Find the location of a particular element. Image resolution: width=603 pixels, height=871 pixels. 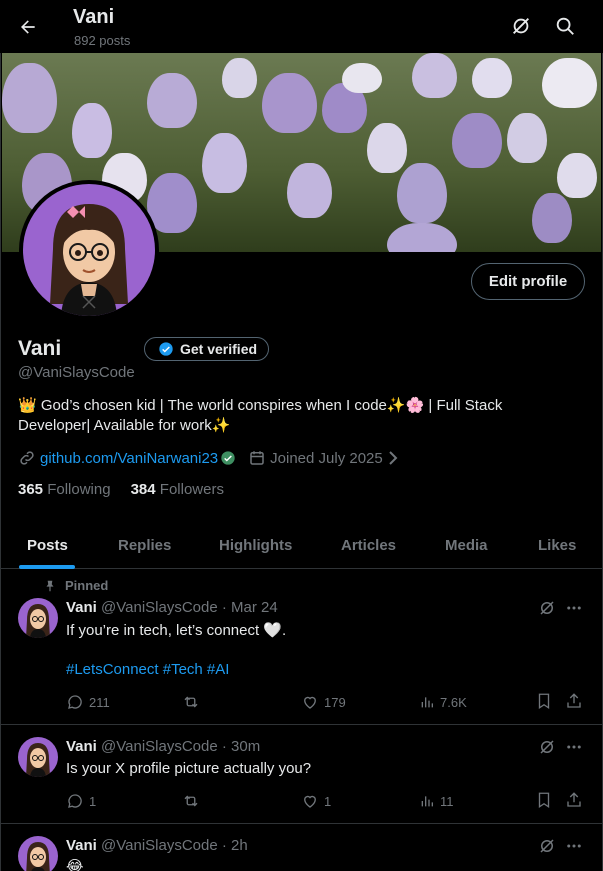

tab-highlights: Highlights is located at coordinates (255, 545).